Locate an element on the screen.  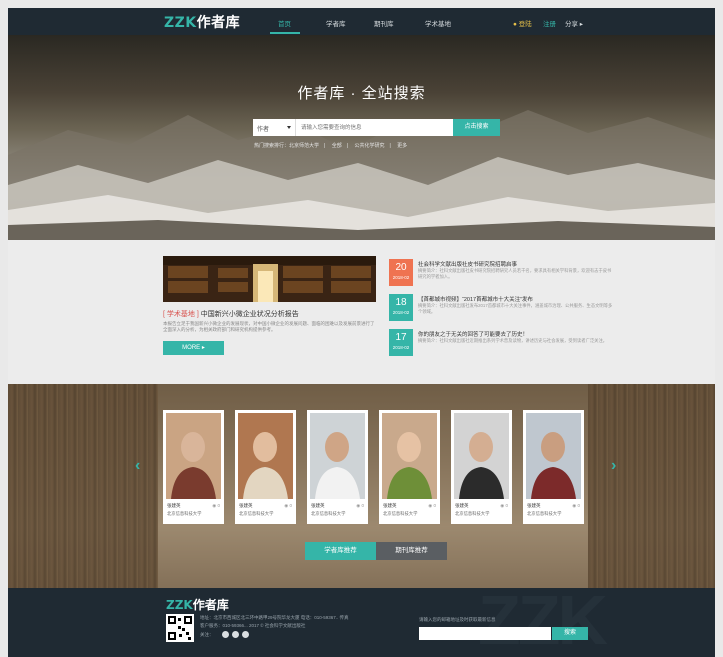
tab-scholars: 学者库推荐 is located at coordinates (340, 551).